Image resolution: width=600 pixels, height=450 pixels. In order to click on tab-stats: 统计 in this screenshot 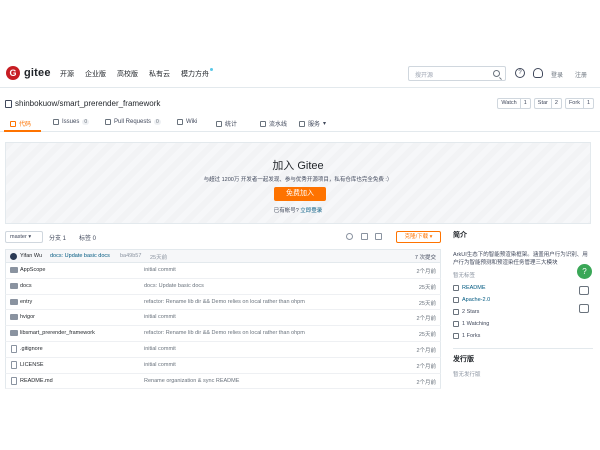, I will do `click(226, 123)`.